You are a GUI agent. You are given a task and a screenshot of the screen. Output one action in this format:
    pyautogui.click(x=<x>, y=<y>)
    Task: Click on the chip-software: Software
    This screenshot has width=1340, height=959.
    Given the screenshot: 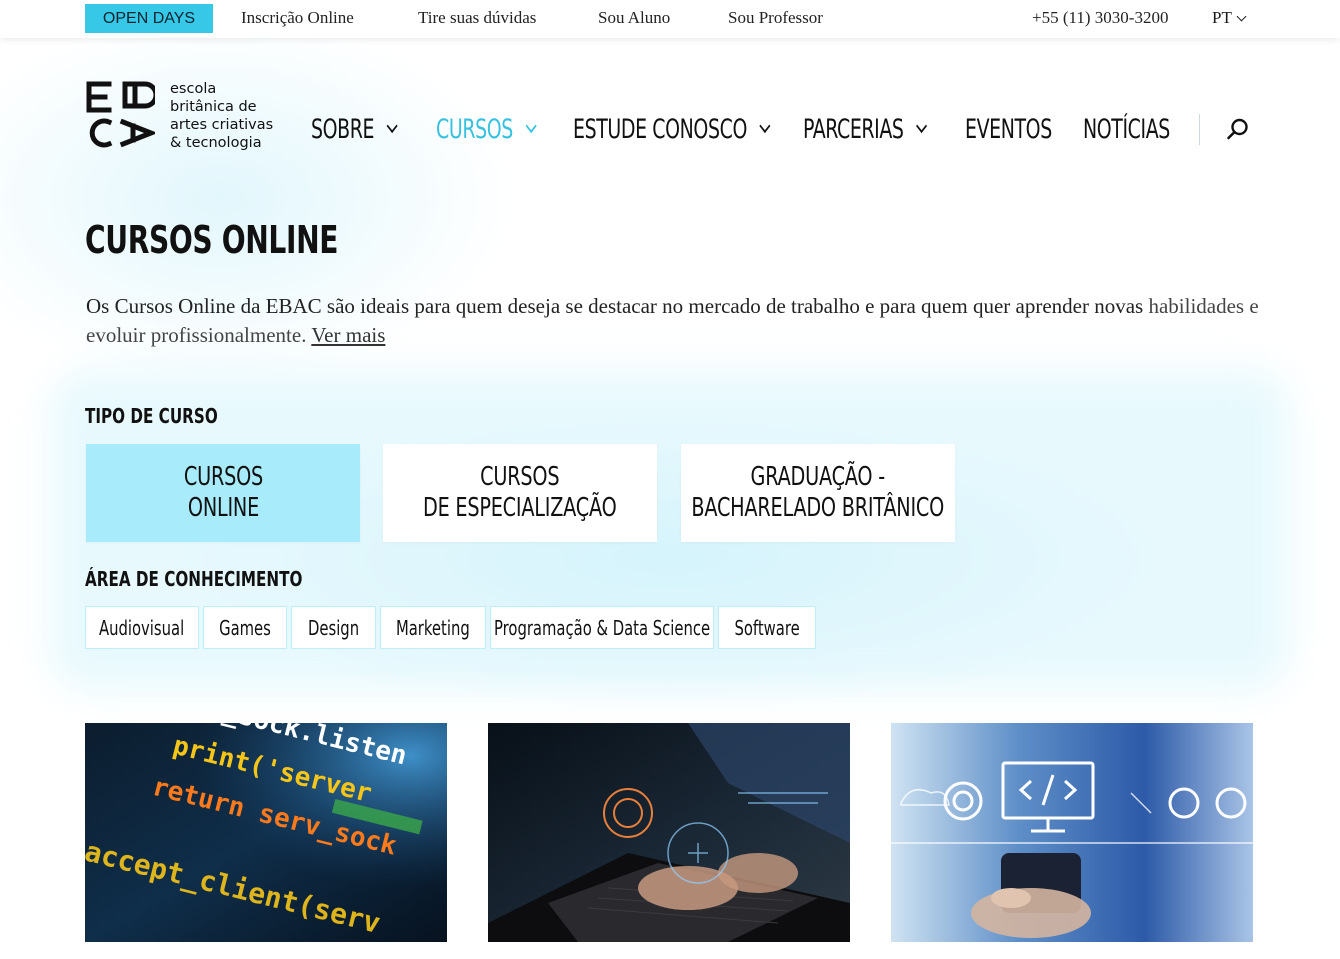 What is the action you would take?
    pyautogui.click(x=767, y=627)
    